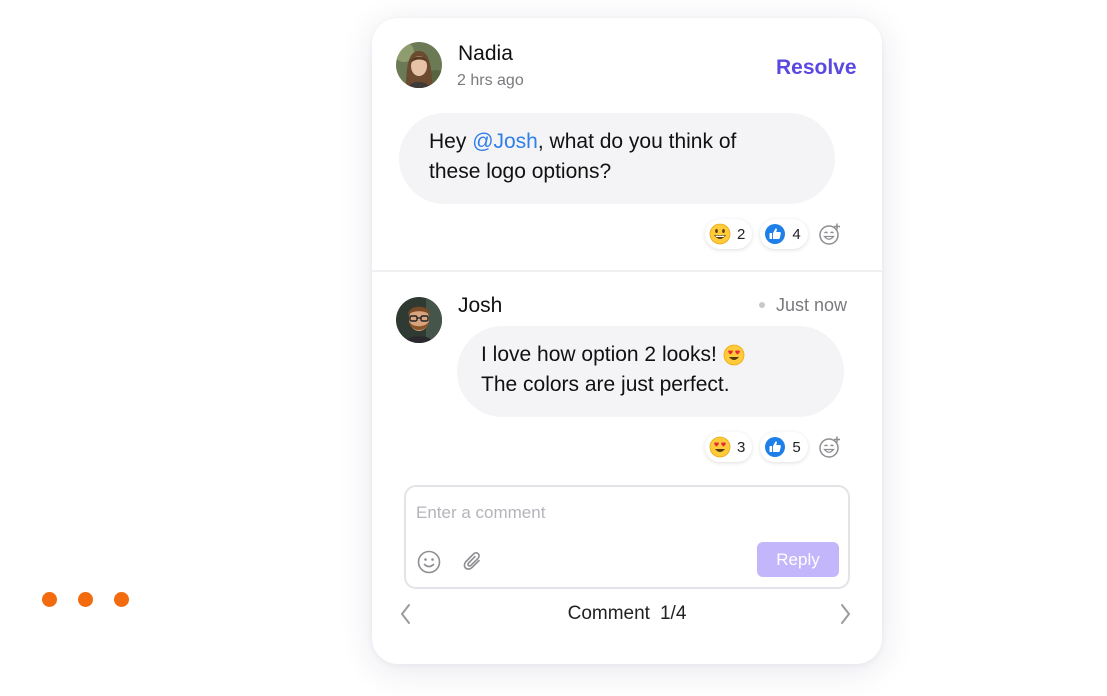 Image resolution: width=1107 pixels, height=696 pixels. I want to click on comment-line: Hey @Josh, what do you think of, so click(617, 142).